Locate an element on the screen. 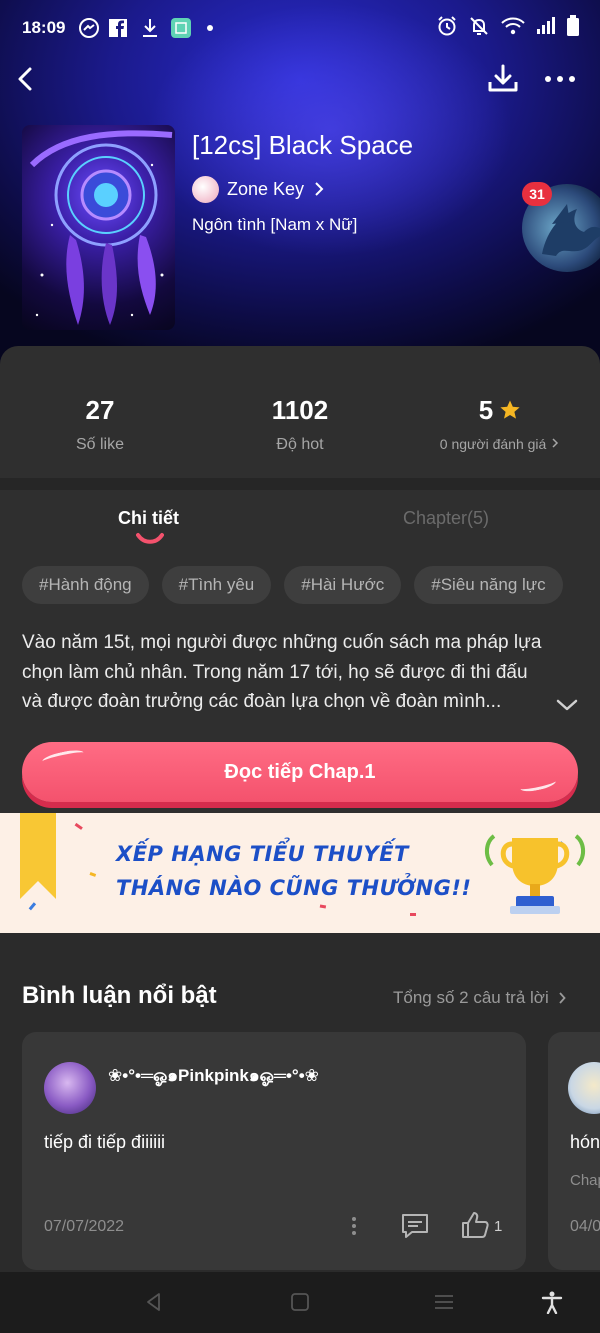 The image size is (600, 1333). comment-date: 07/07/2022 is located at coordinates (84, 1226).